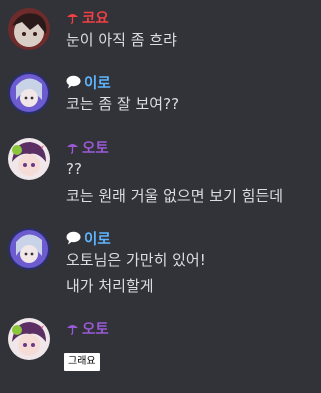 The width and height of the screenshot is (321, 393). Describe the element at coordinates (175, 196) in the screenshot. I see `message-text: 코는 원래 거울 없으면 보기 힘든데` at that location.